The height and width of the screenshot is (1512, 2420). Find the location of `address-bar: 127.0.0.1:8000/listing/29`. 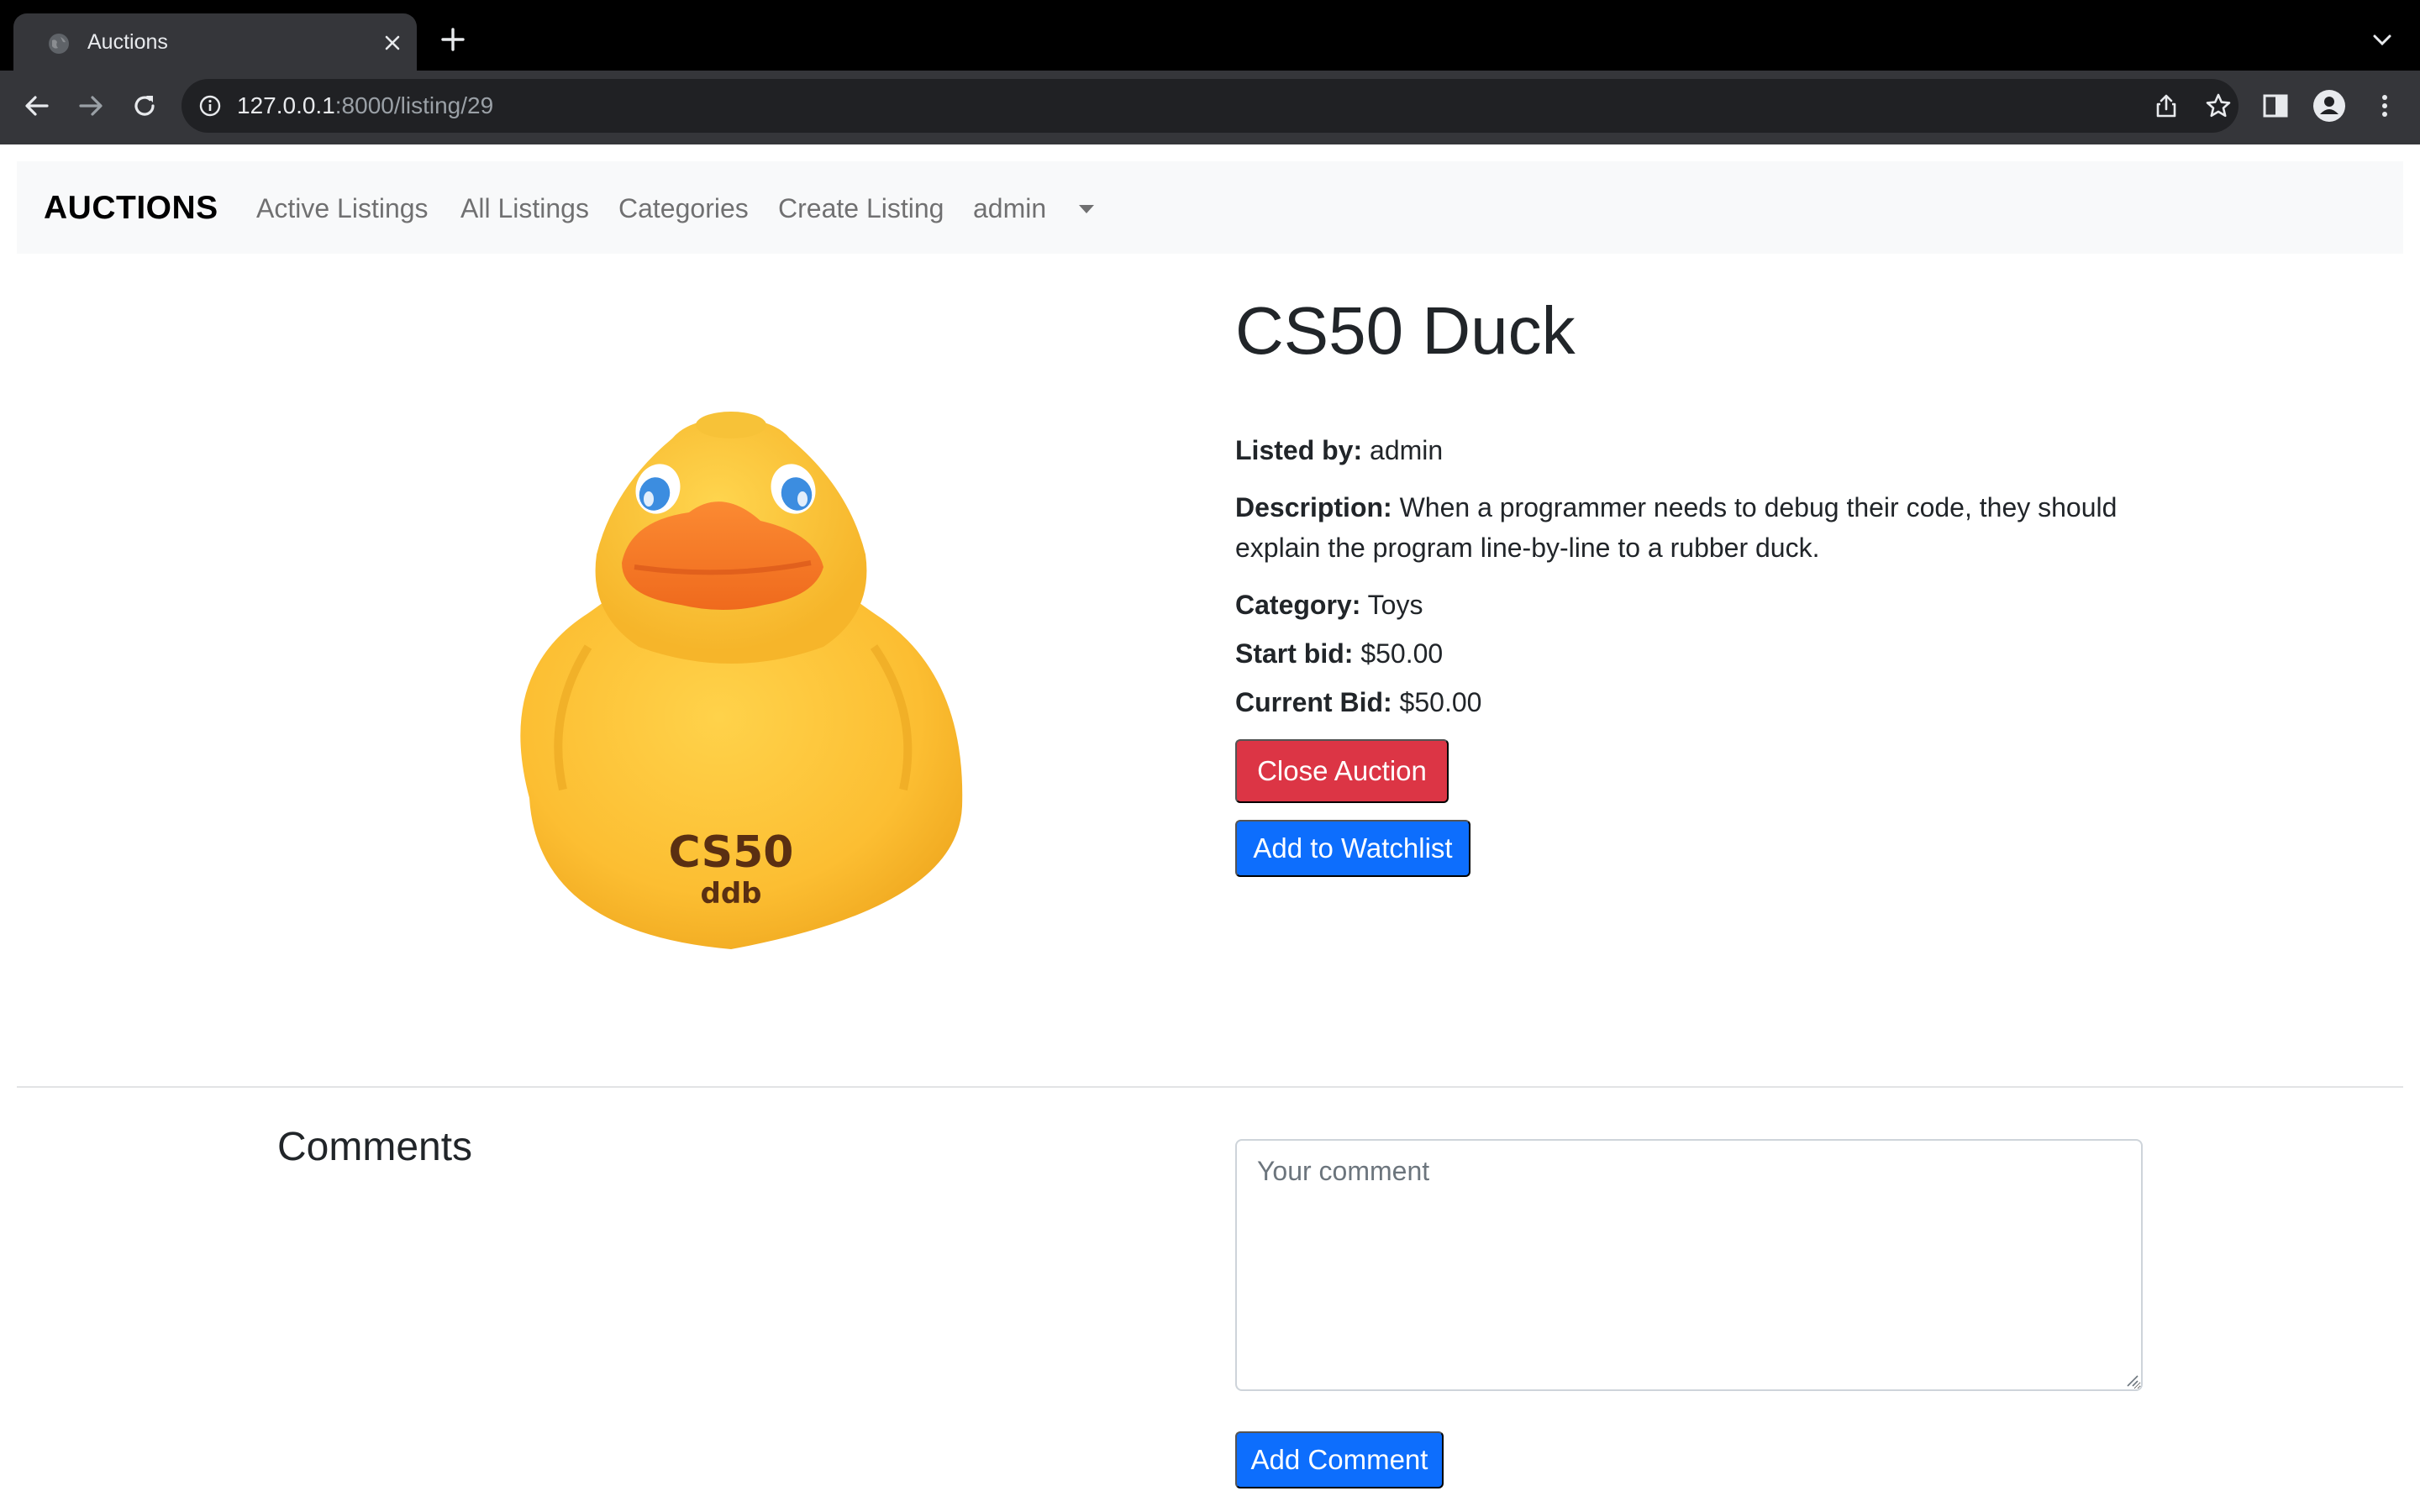

address-bar: 127.0.0.1:8000/listing/29 is located at coordinates (1210, 106).